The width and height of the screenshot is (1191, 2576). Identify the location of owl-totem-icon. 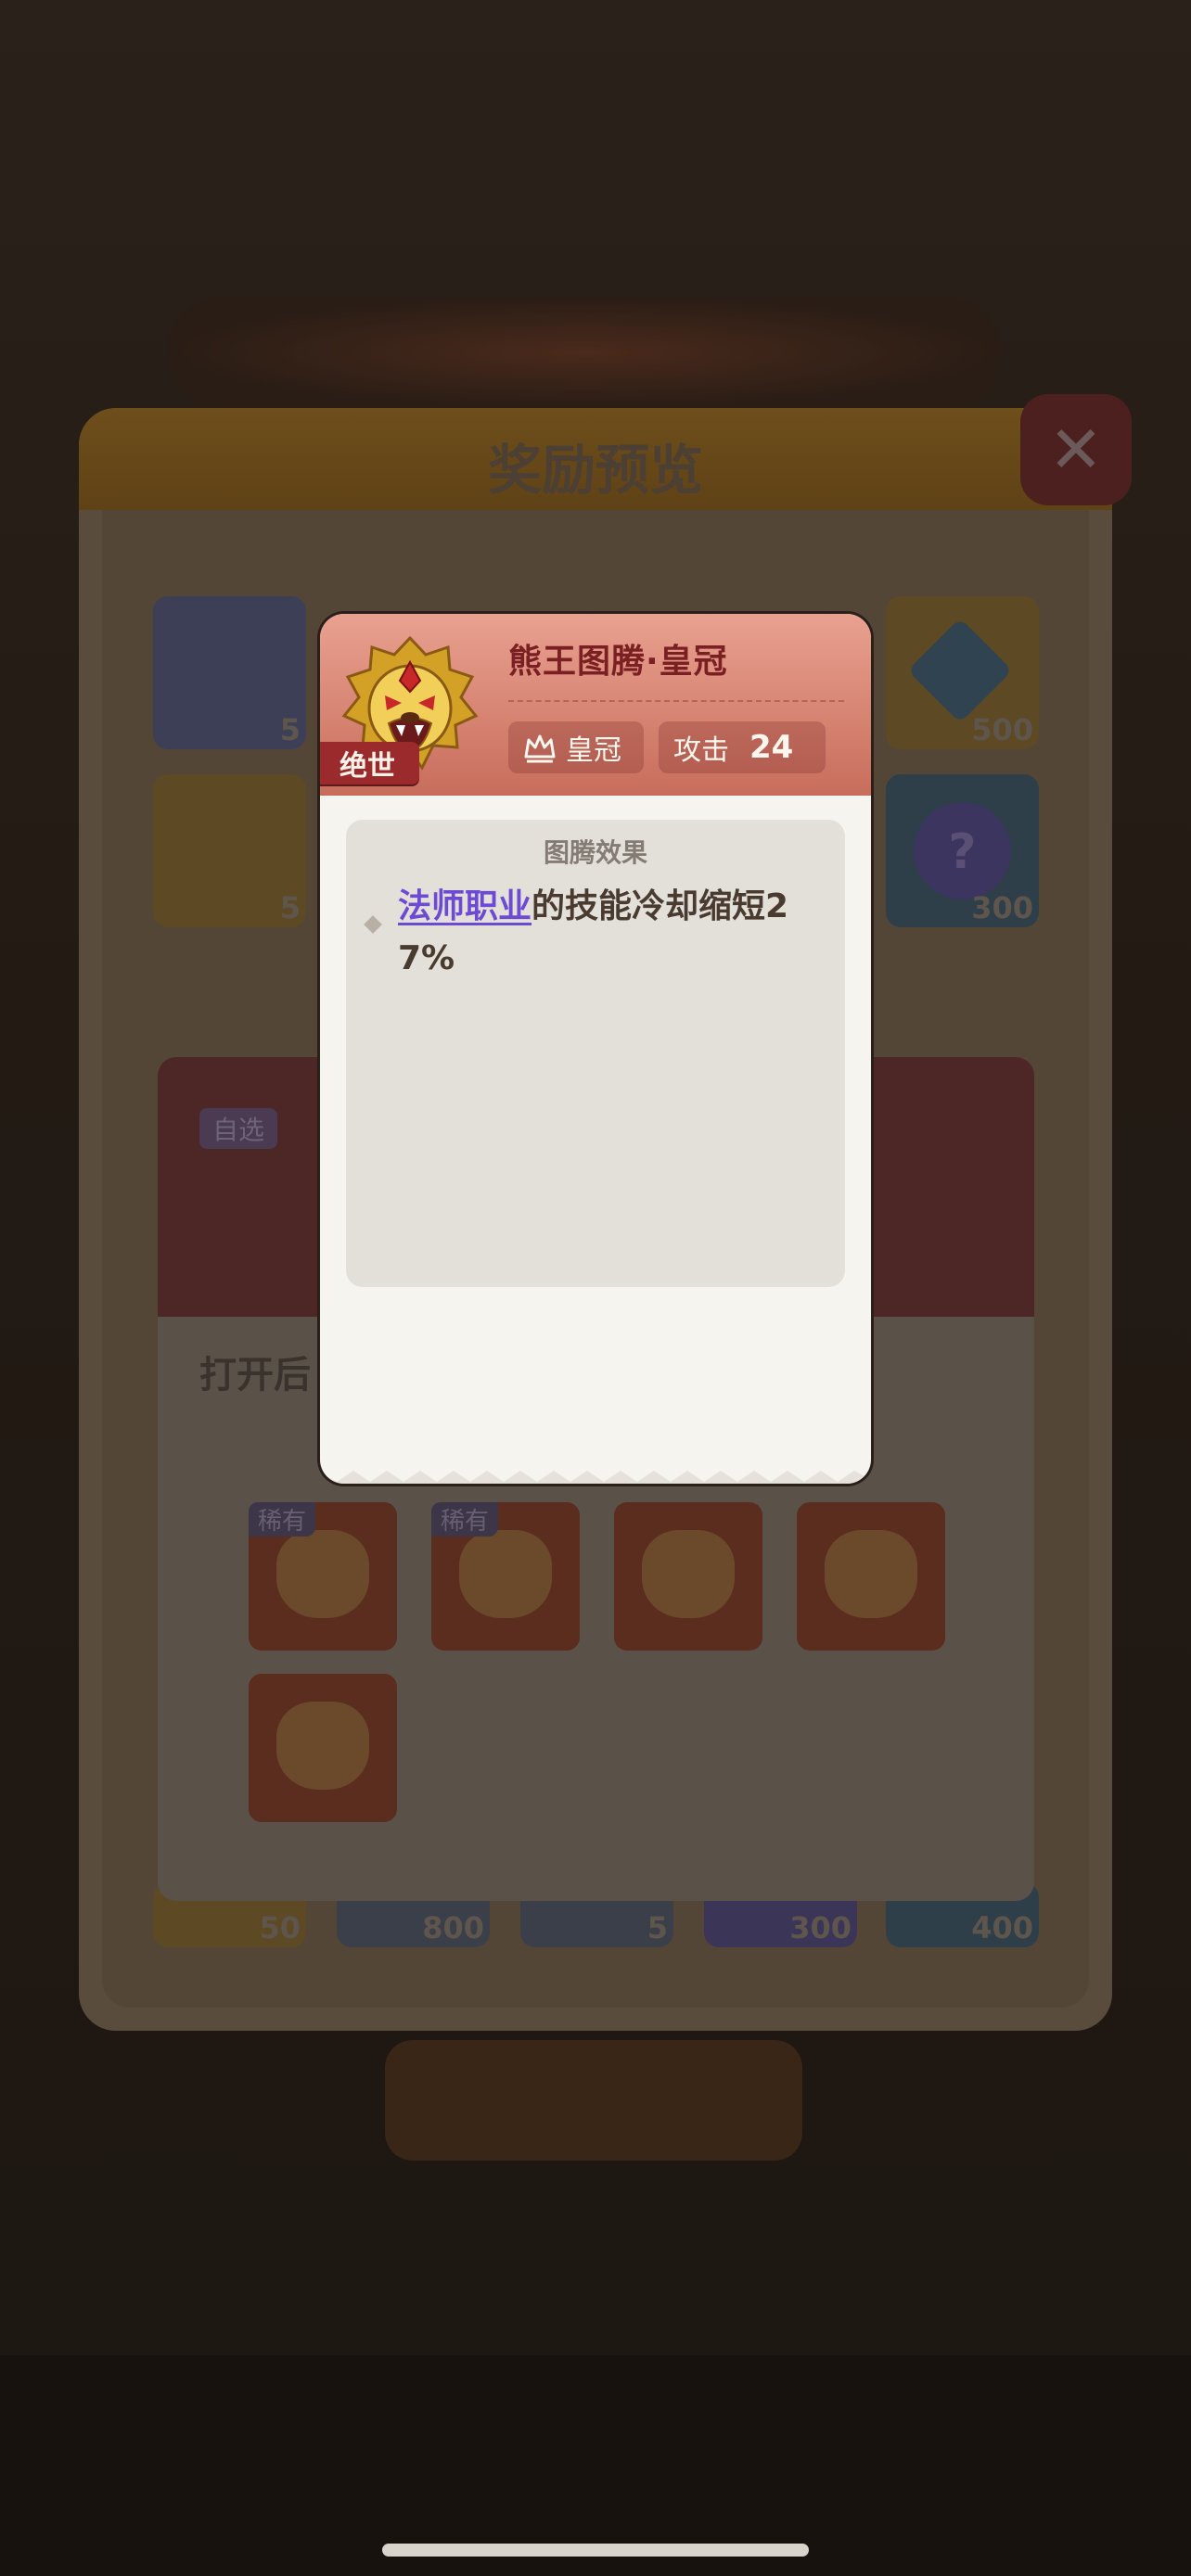
(505, 1574).